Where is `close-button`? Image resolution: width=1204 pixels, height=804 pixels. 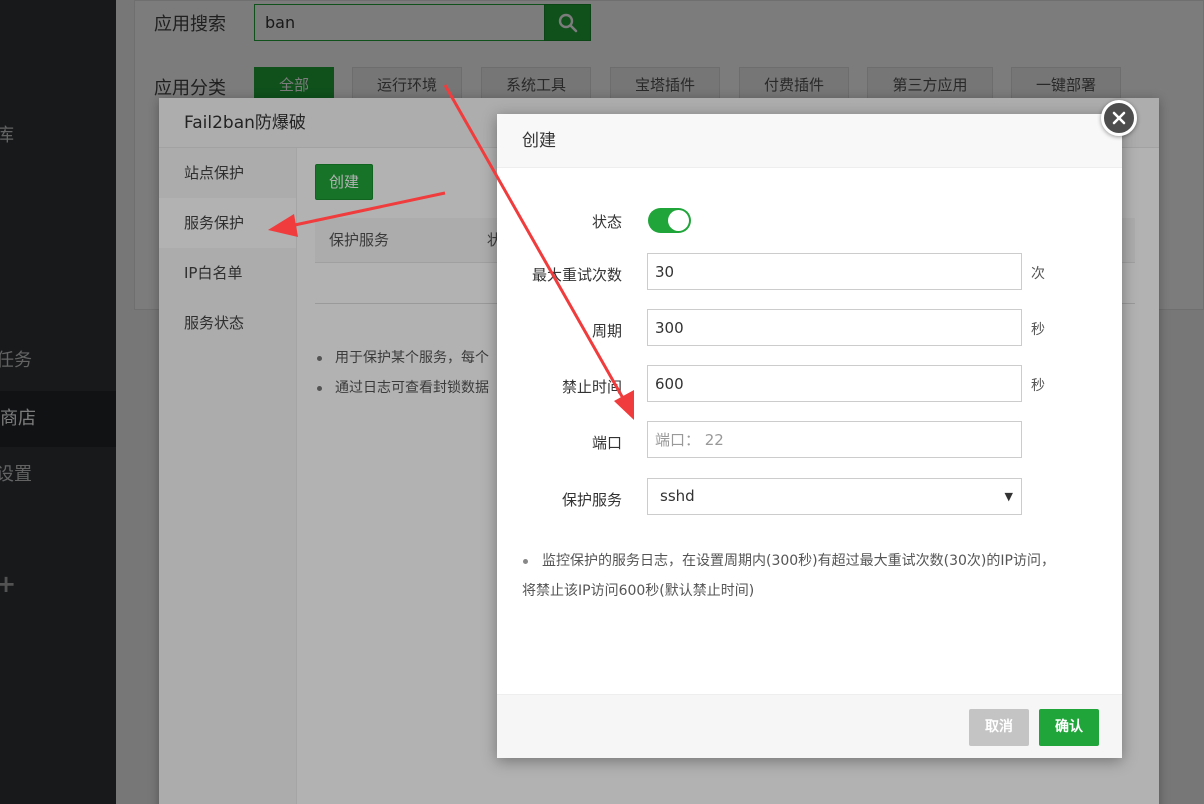
close-button is located at coordinates (1119, 118).